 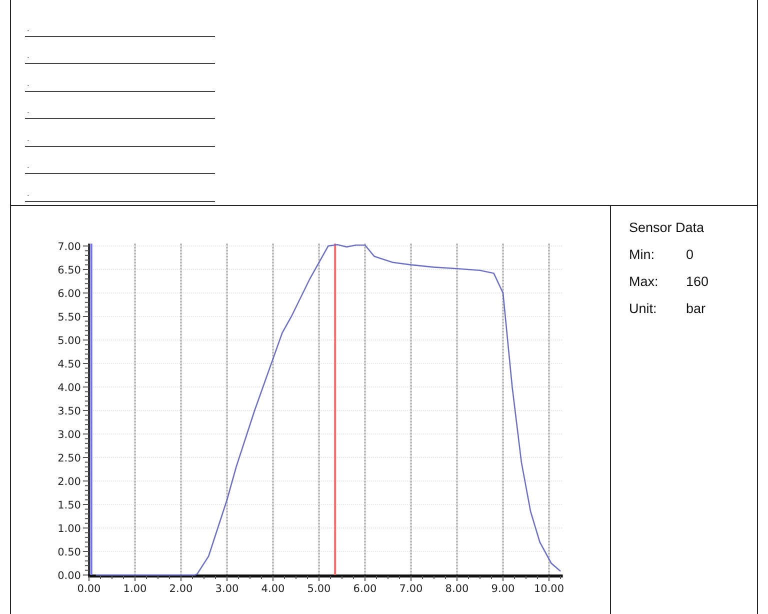 What do you see at coordinates (69, 458) in the screenshot?
I see `tick-label: 2.50` at bounding box center [69, 458].